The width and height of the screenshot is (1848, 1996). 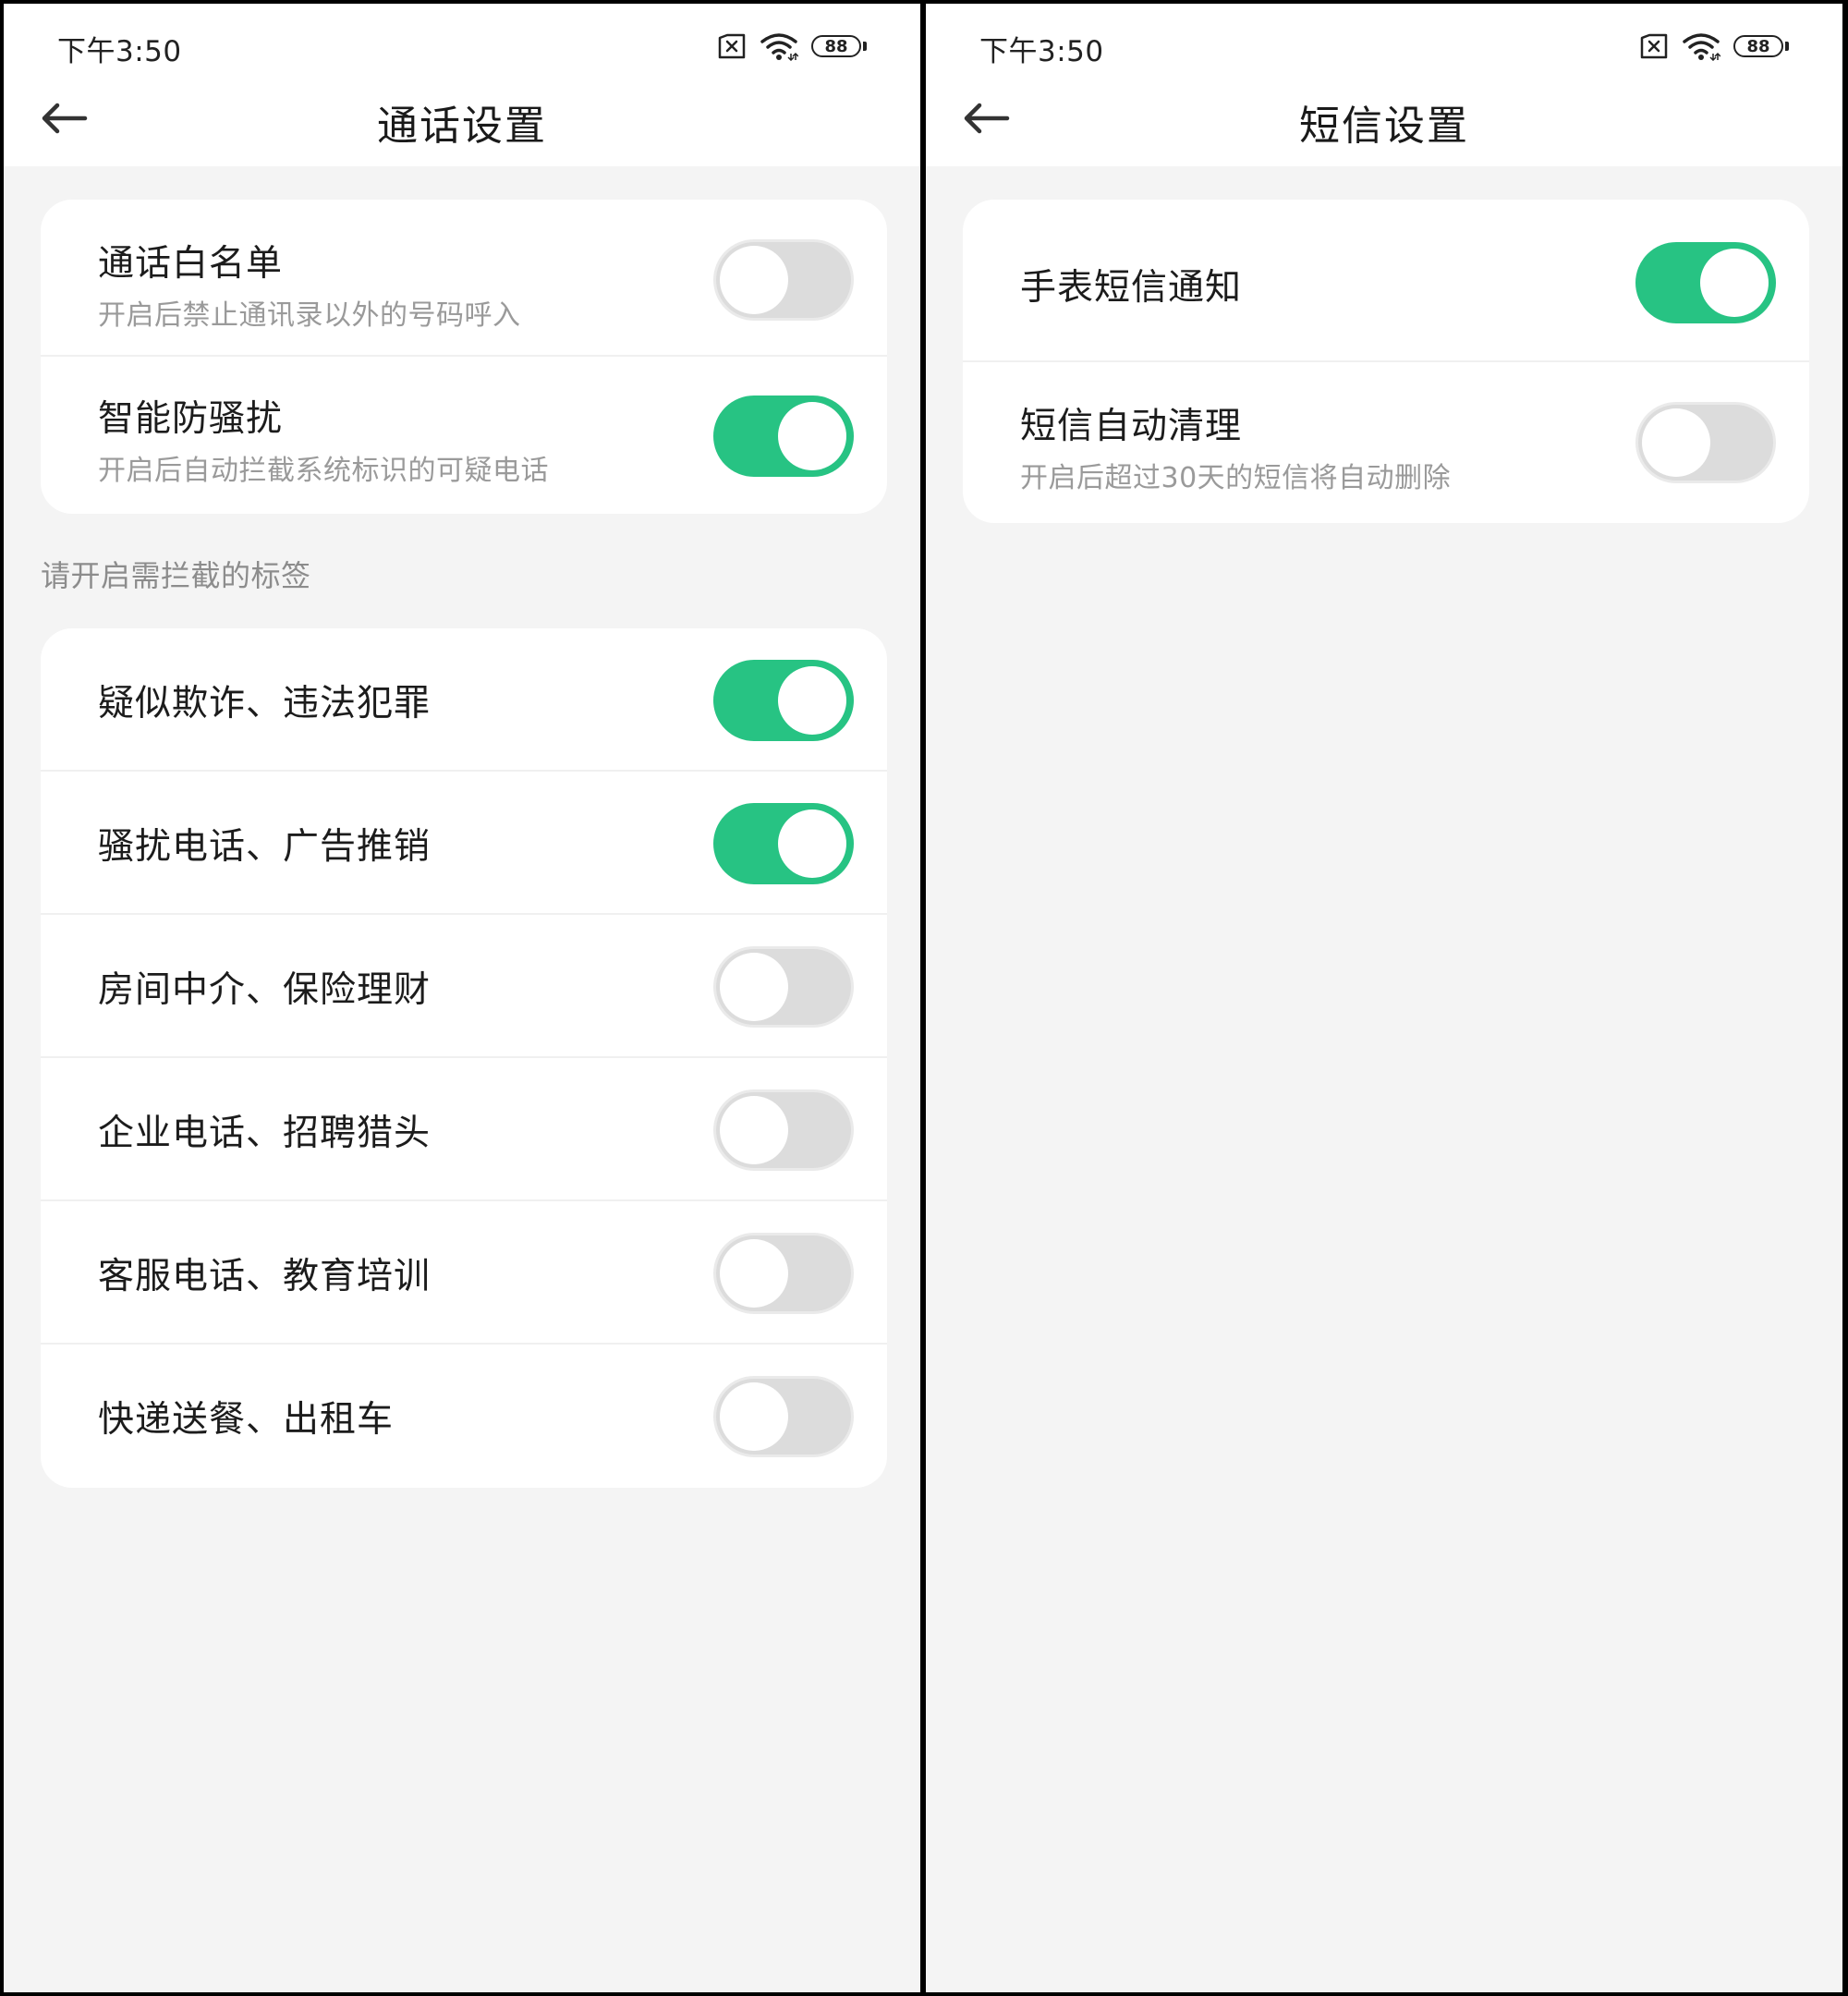 What do you see at coordinates (783, 843) in the screenshot?
I see `tag-toggle-harassment` at bounding box center [783, 843].